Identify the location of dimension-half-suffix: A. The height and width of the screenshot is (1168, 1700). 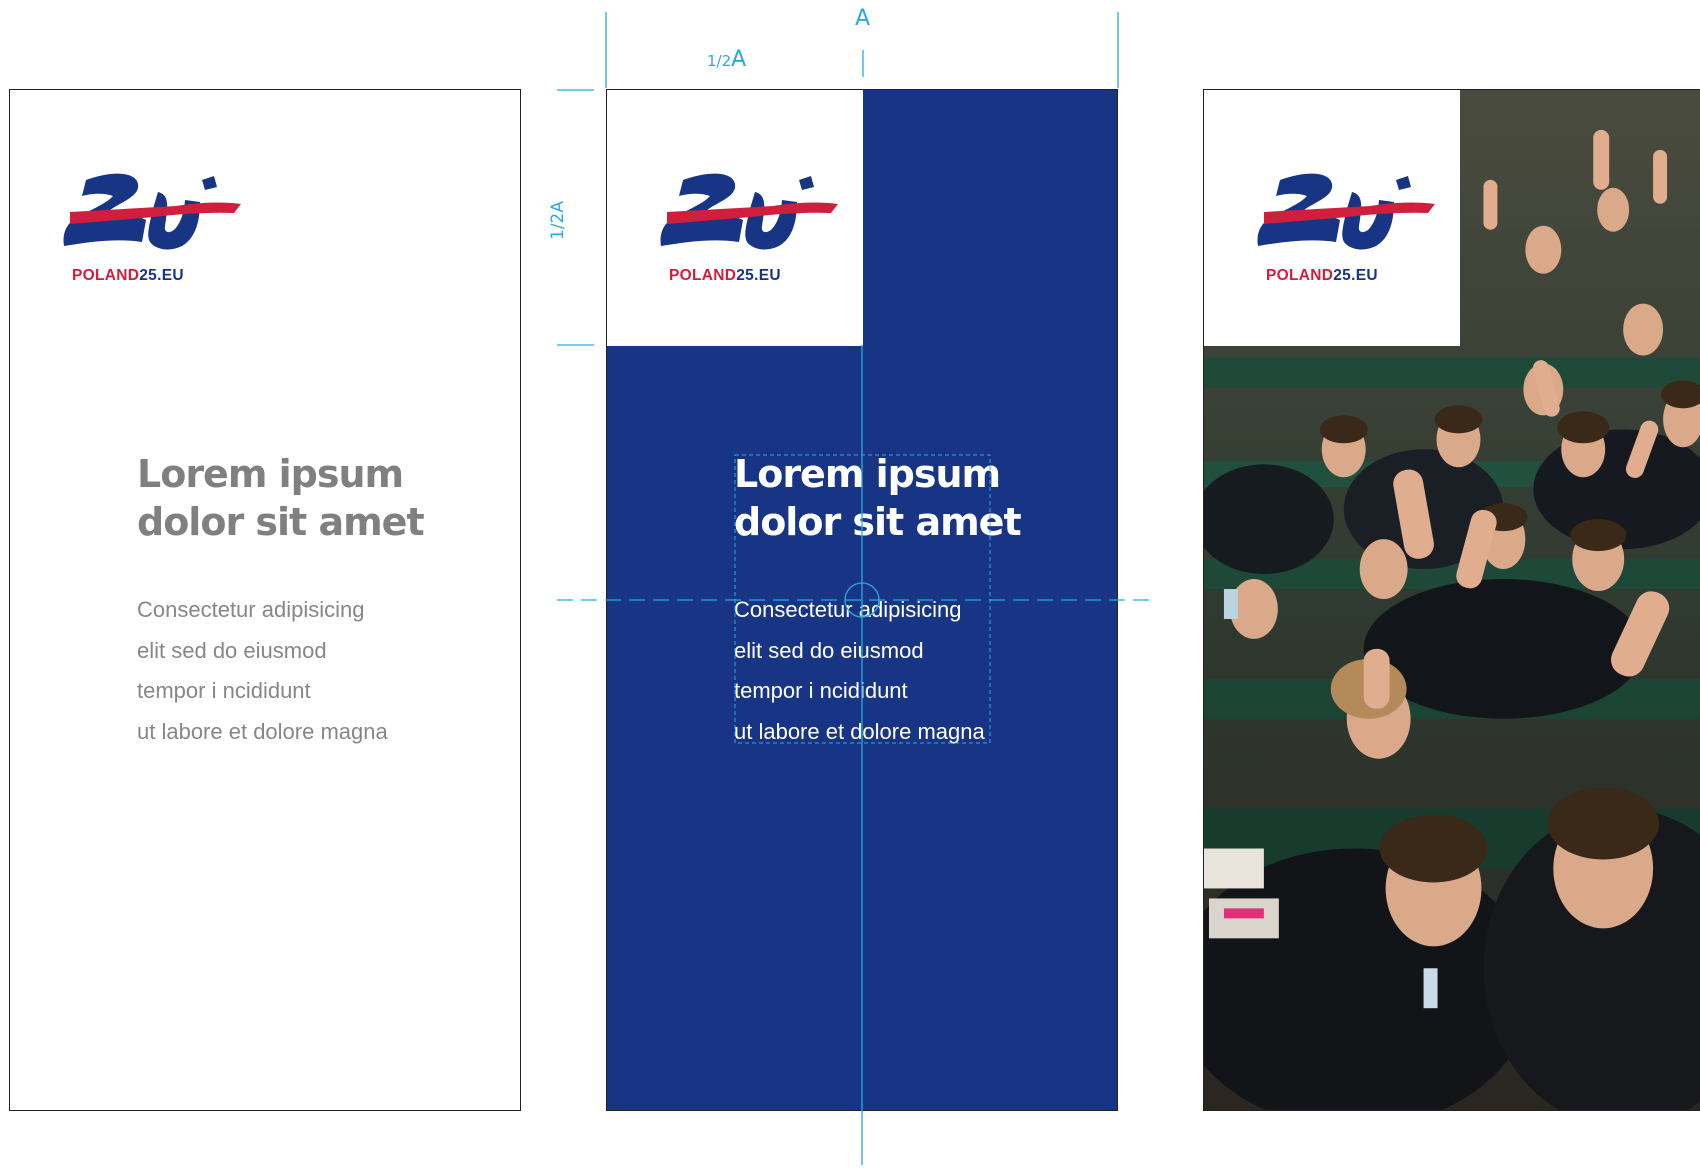
(739, 59).